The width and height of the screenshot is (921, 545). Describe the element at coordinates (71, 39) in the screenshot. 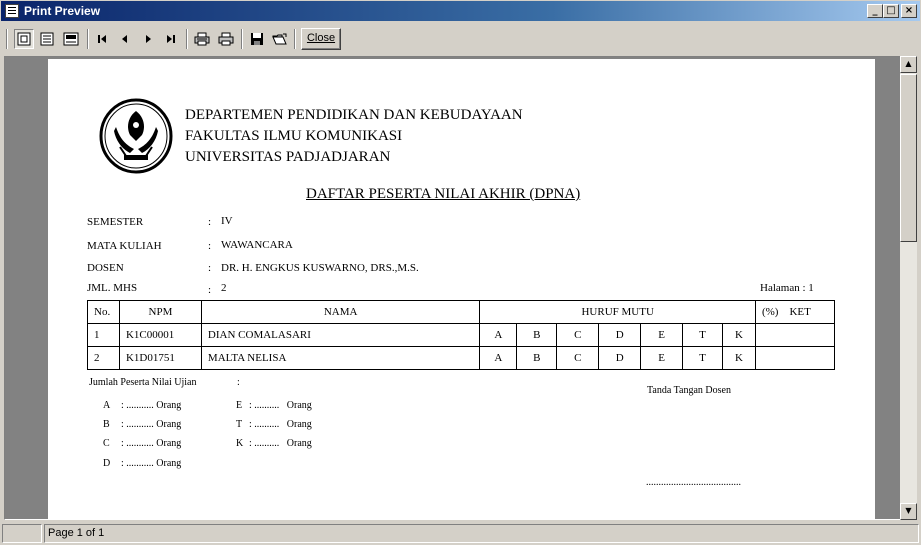

I see `zoom-button` at that location.